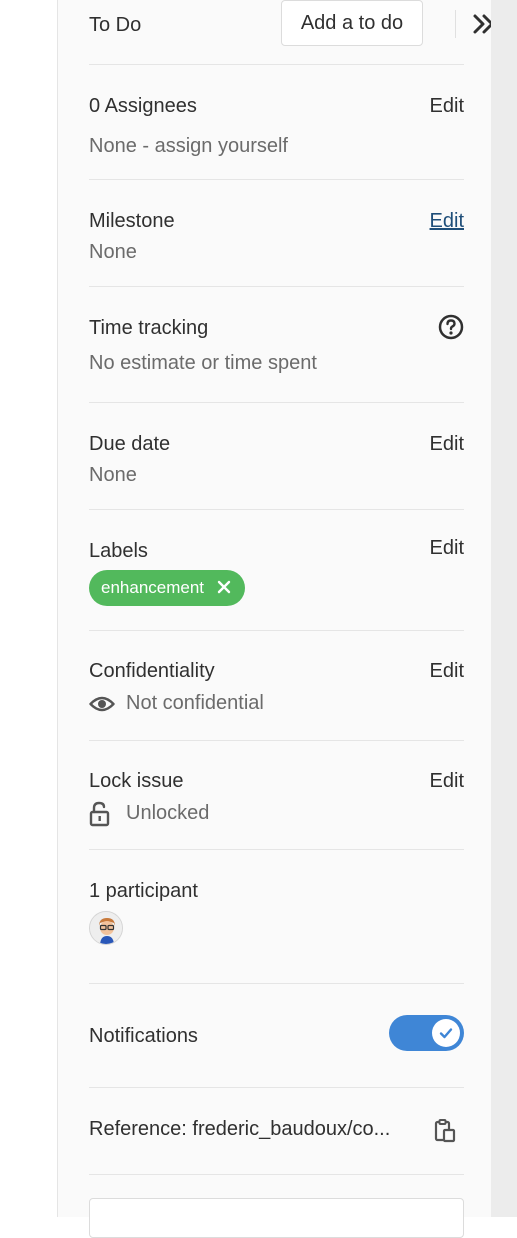 The width and height of the screenshot is (517, 1238). What do you see at coordinates (451, 327) in the screenshot?
I see `question-circle-icon` at bounding box center [451, 327].